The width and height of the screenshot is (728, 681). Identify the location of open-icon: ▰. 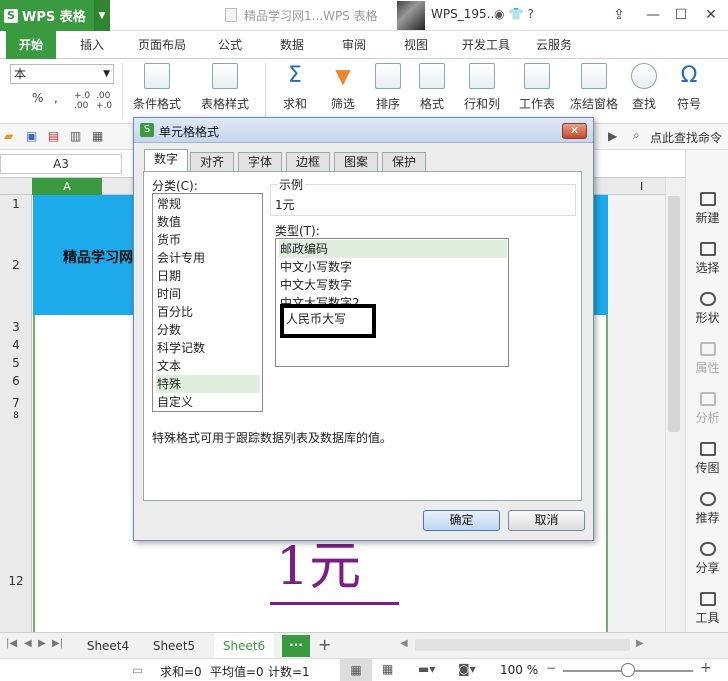
(8, 136).